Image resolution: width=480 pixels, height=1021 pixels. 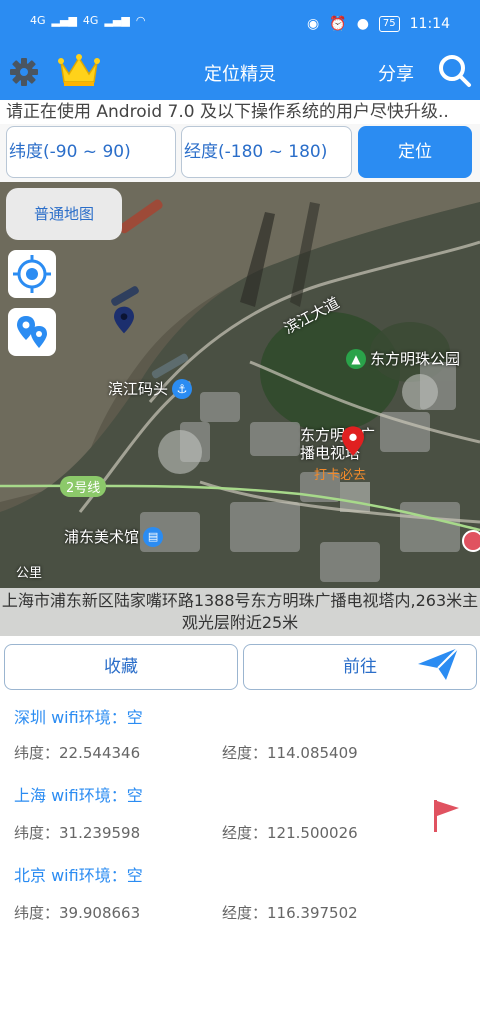 I want to click on coordinate-input-bar: 纬度(-90 ~ 90) 经度(-180 ~ 180) 定位, so click(x=240, y=153).